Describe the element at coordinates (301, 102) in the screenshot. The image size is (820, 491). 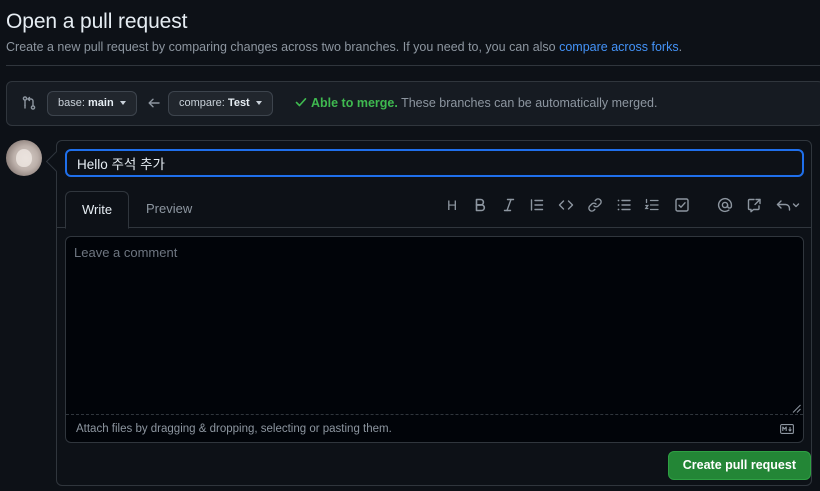
I see `check-icon` at that location.